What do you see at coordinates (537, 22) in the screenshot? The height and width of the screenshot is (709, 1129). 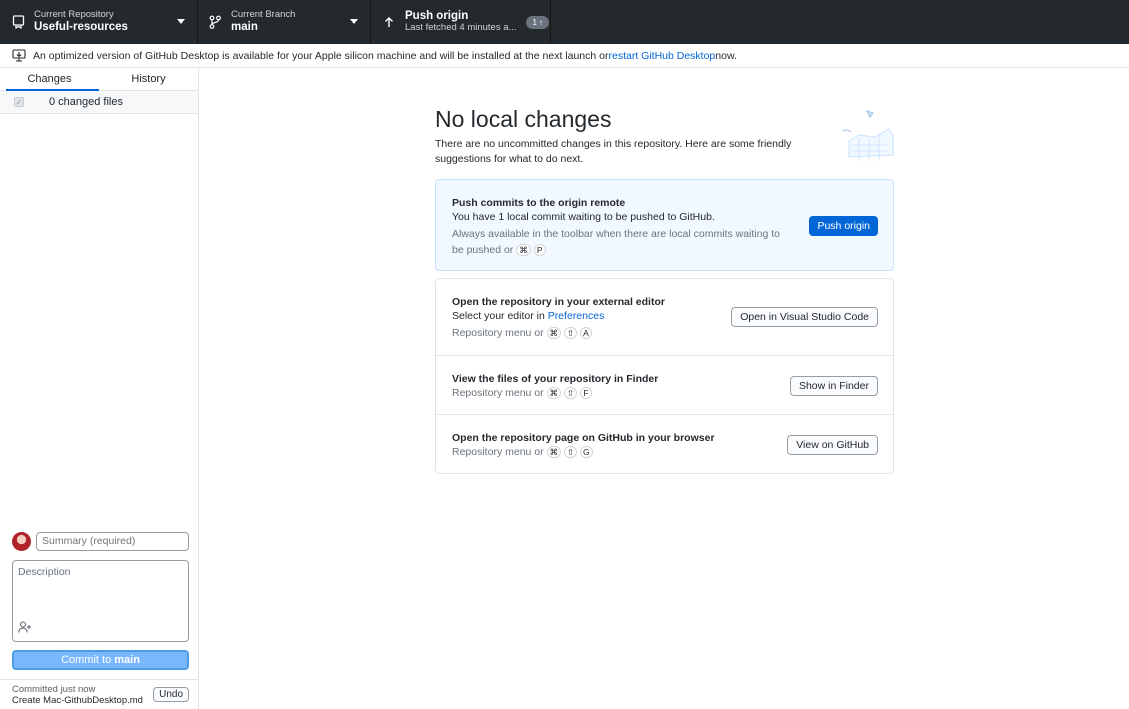 I see `ahead-count-badge: 1 ↑` at bounding box center [537, 22].